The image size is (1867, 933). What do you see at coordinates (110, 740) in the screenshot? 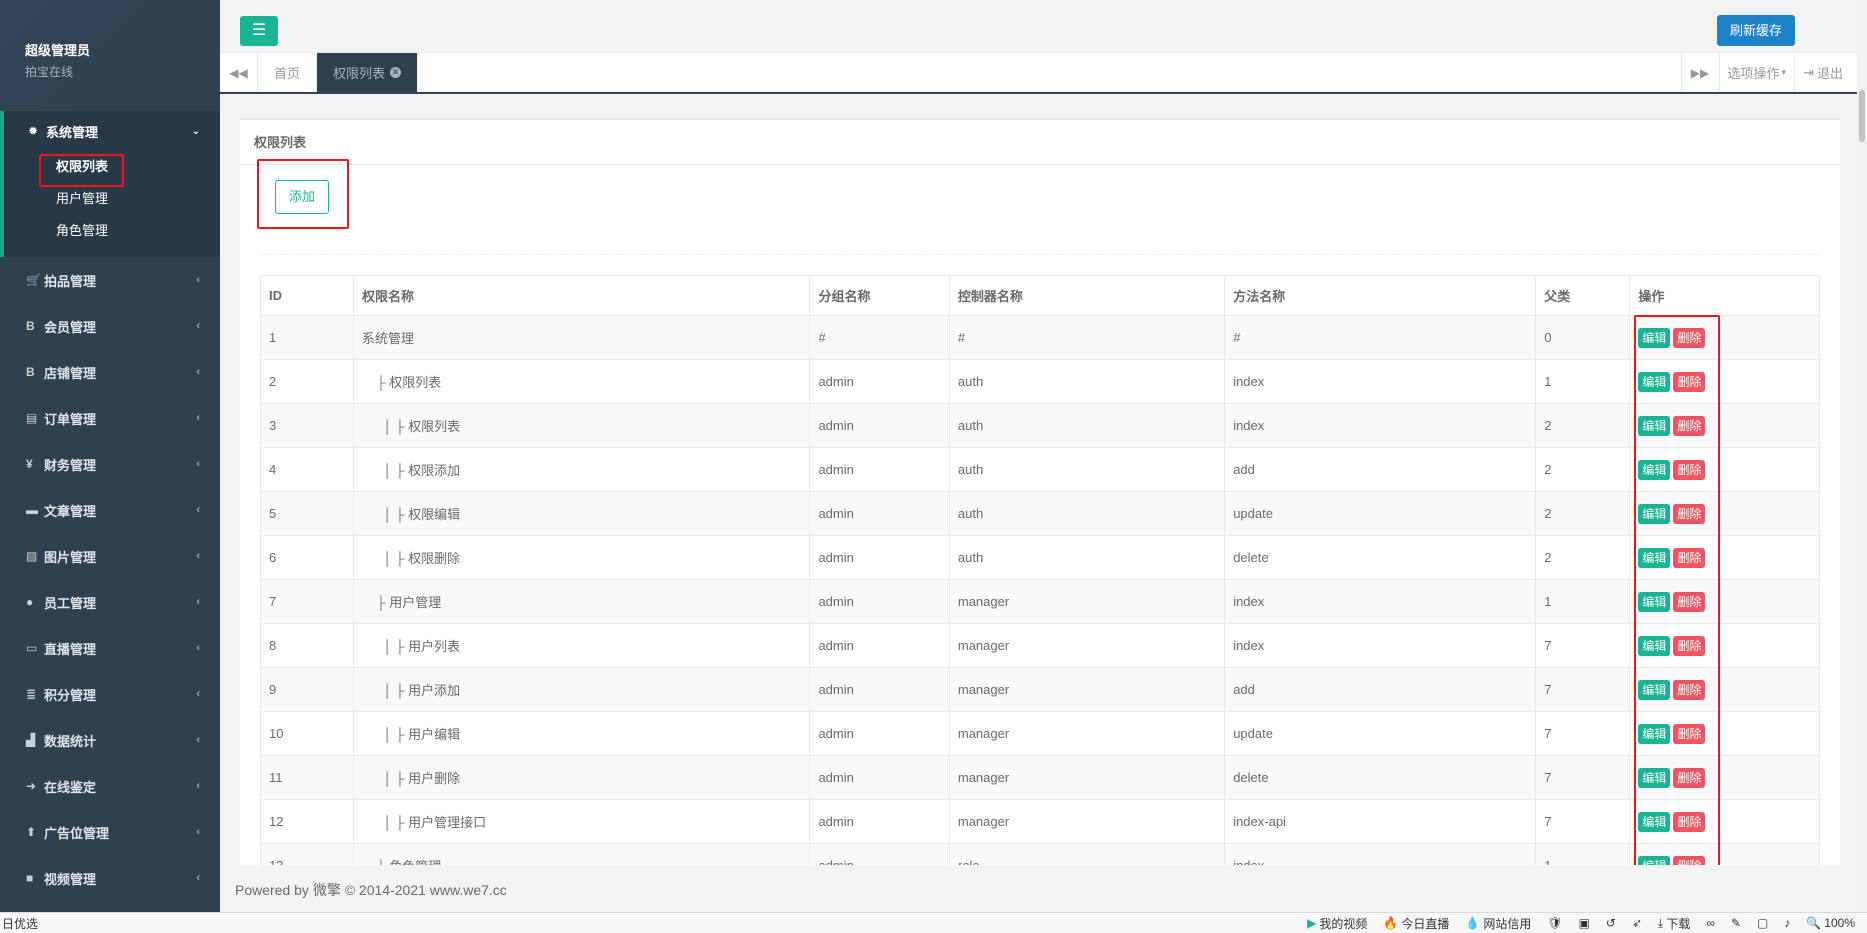
I see `sidebar-item-10: ▟ 数据统计 ‹` at bounding box center [110, 740].